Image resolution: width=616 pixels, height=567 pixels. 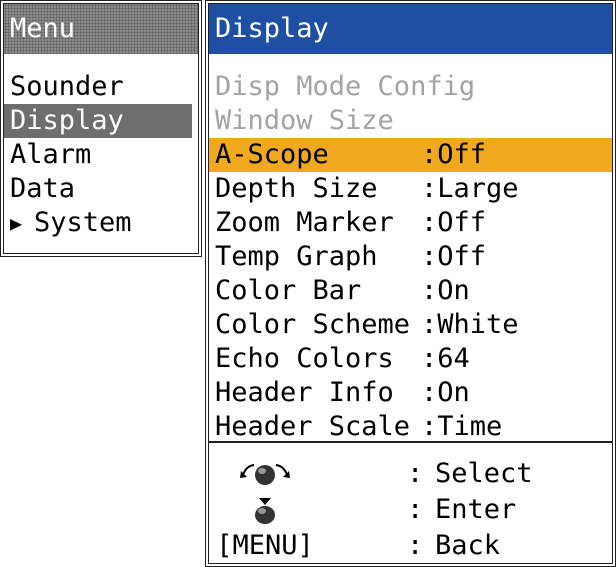 I want to click on setting-label: Depth Size, so click(x=296, y=188).